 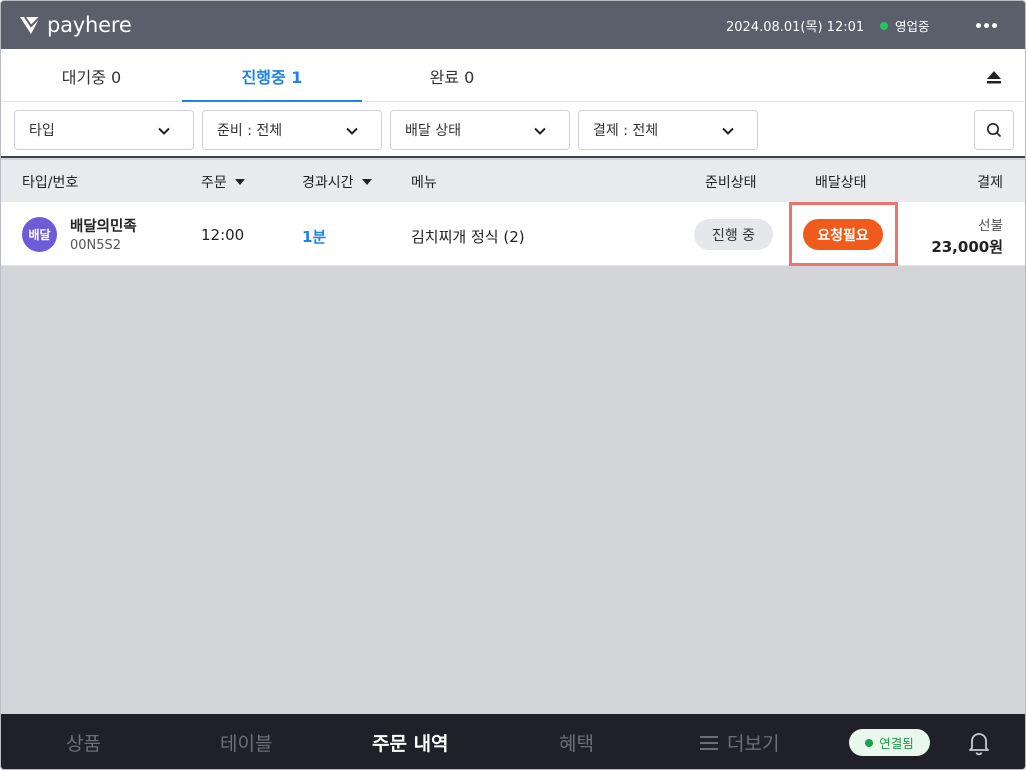 What do you see at coordinates (990, 226) in the screenshot?
I see `payment-type: 선불` at bounding box center [990, 226].